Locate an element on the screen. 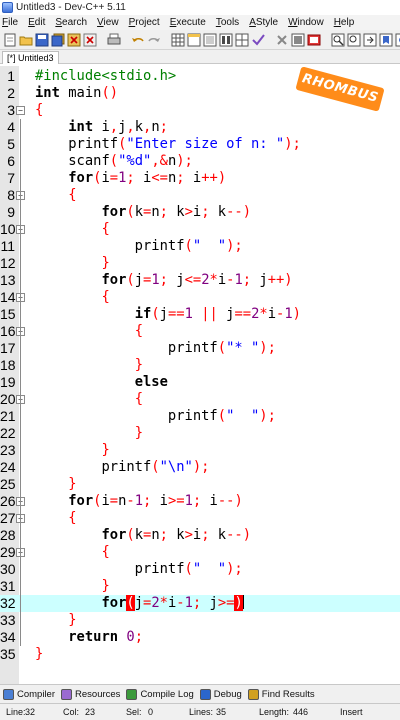  close-file-icon is located at coordinates (74, 40).